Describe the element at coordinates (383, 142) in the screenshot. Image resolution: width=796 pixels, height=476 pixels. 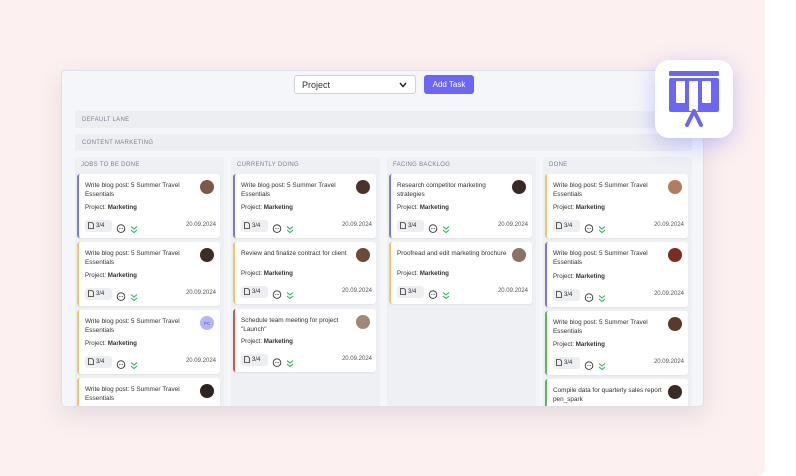
I see `lane-header-content-marketing: CONTENT MARKETING` at that location.